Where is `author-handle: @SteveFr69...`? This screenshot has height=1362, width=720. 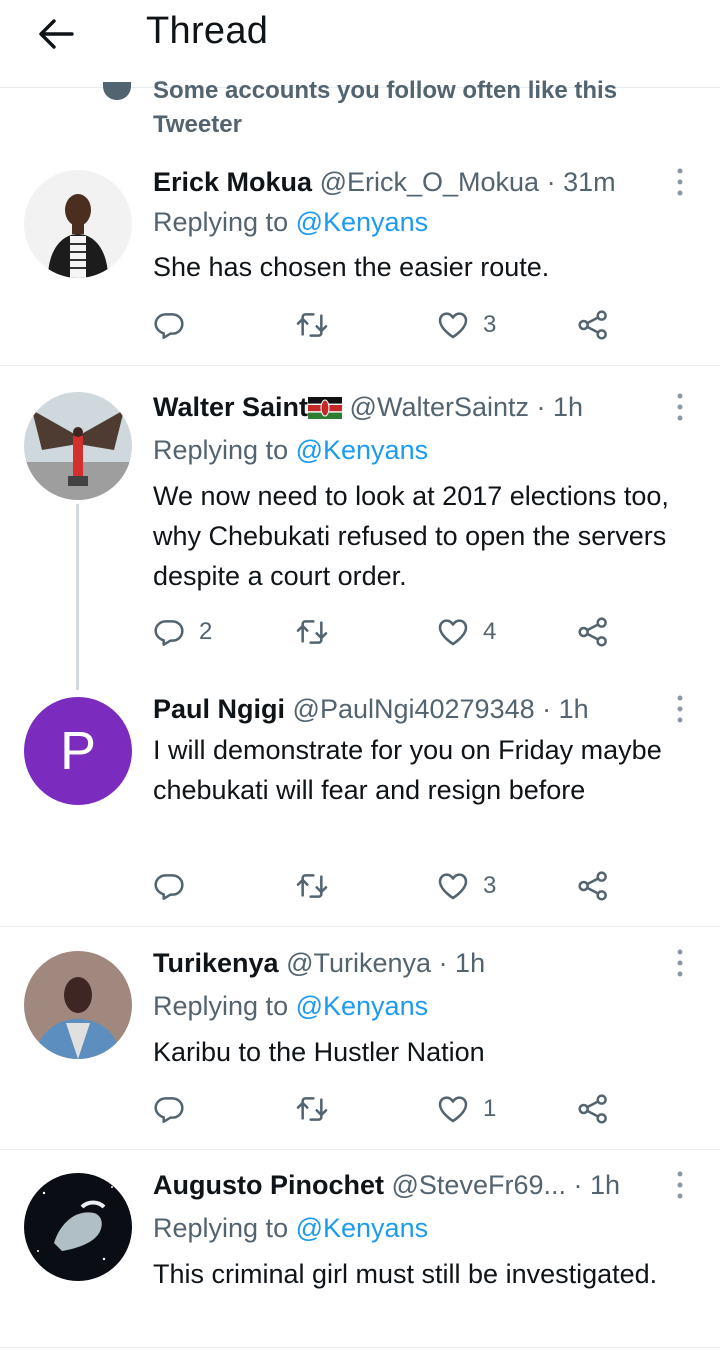 author-handle: @SteveFr69... is located at coordinates (479, 1185).